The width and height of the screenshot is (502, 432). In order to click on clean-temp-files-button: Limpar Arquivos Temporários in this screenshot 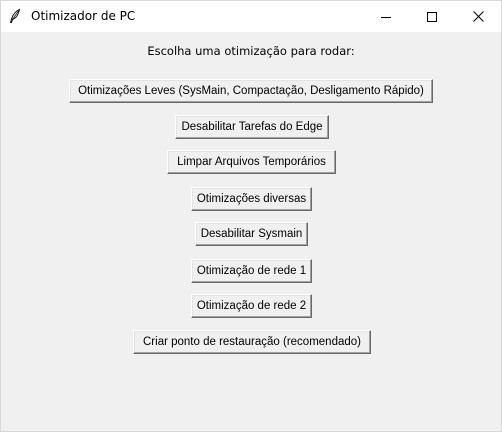, I will do `click(251, 162)`.